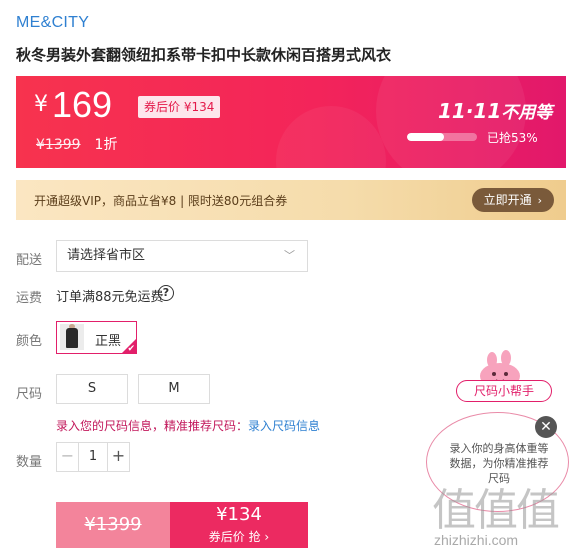  What do you see at coordinates (504, 391) in the screenshot?
I see `size-helper-title: 尺码小帮手` at bounding box center [504, 391].